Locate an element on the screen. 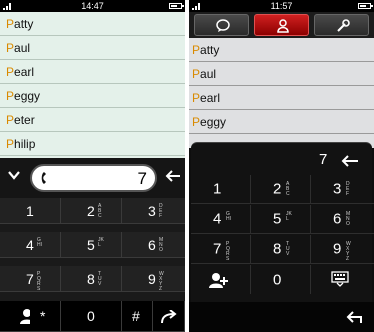 The height and width of the screenshot is (332, 374). contact-name: eter is located at coordinates (24, 120).